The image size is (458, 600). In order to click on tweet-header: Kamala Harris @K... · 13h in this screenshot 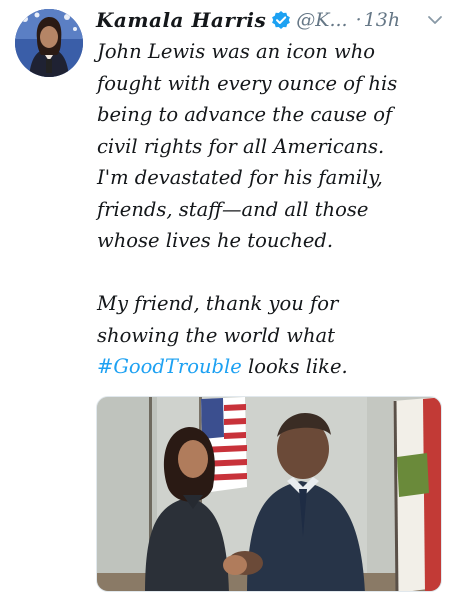, I will do `click(273, 20)`.